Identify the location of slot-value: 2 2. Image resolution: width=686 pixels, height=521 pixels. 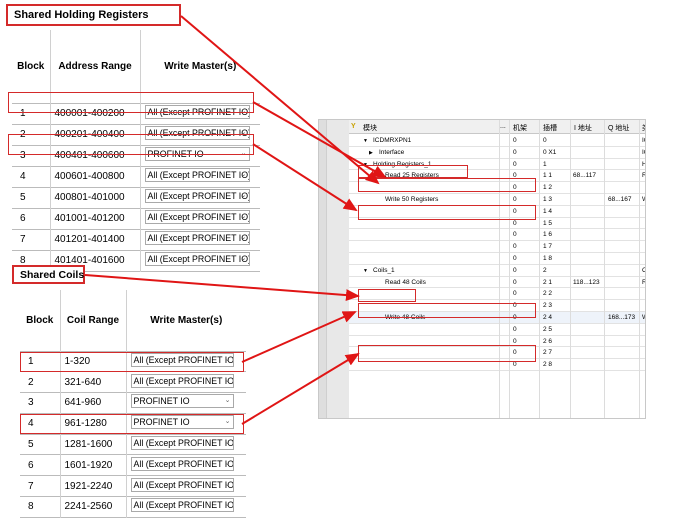
(548, 294).